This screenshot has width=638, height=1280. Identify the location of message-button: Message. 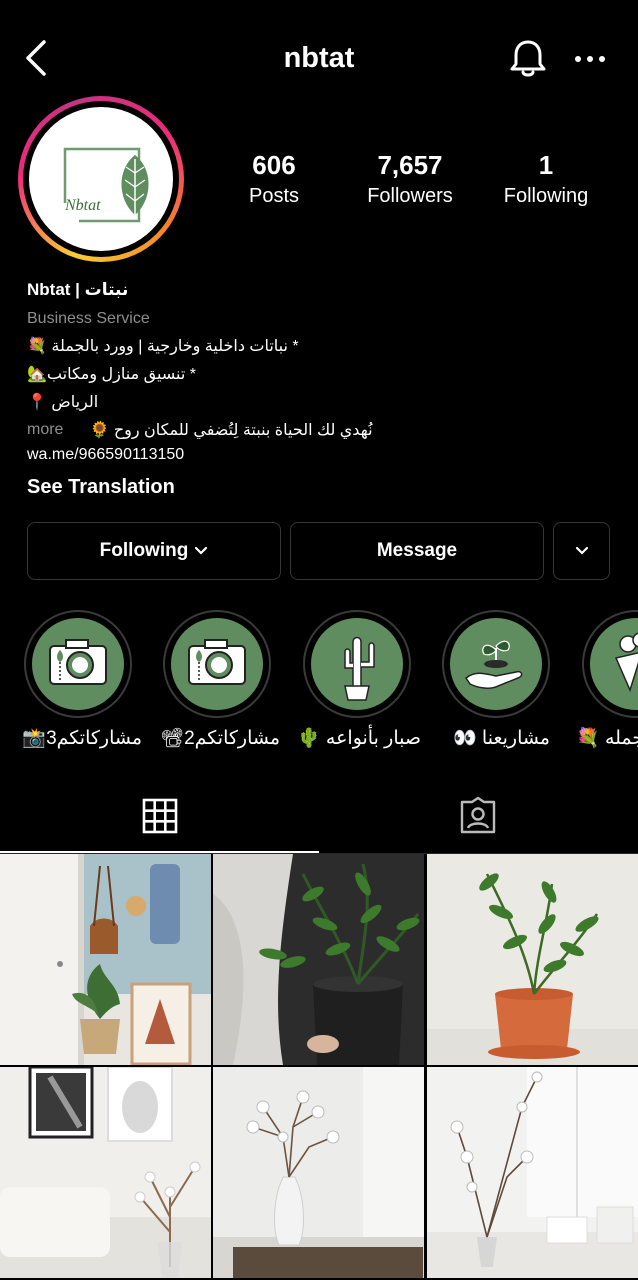
(417, 551).